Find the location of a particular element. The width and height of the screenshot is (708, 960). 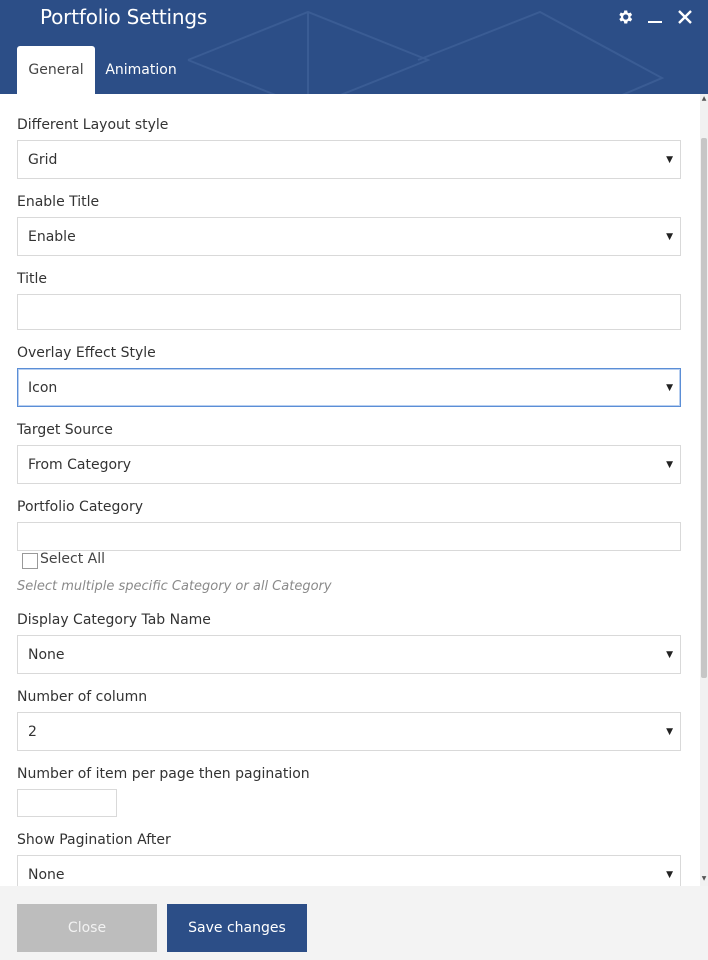

pagination-after-value: None is located at coordinates (46, 874).